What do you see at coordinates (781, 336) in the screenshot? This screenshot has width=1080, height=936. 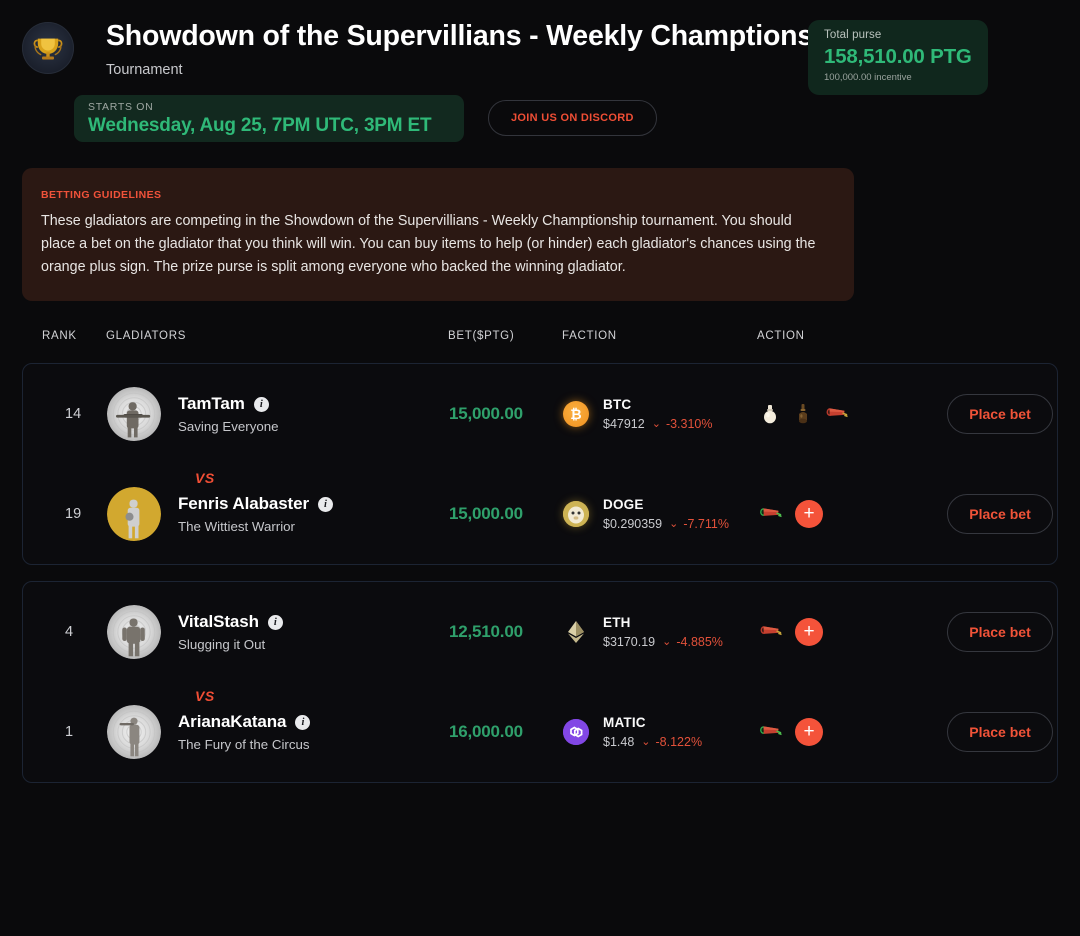 I see `column-header-action: ACTION` at bounding box center [781, 336].